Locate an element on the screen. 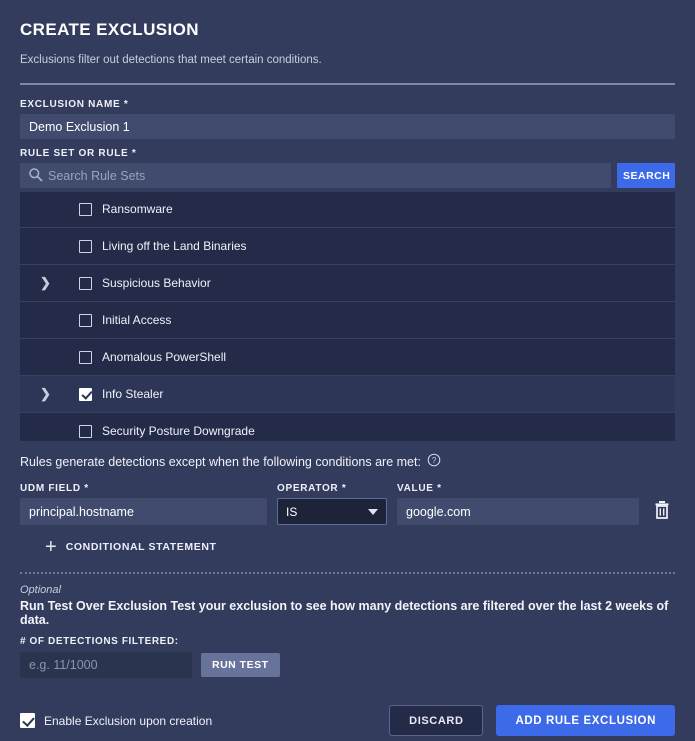  rule-set-label: RULE SET OR RULE * is located at coordinates (78, 153).